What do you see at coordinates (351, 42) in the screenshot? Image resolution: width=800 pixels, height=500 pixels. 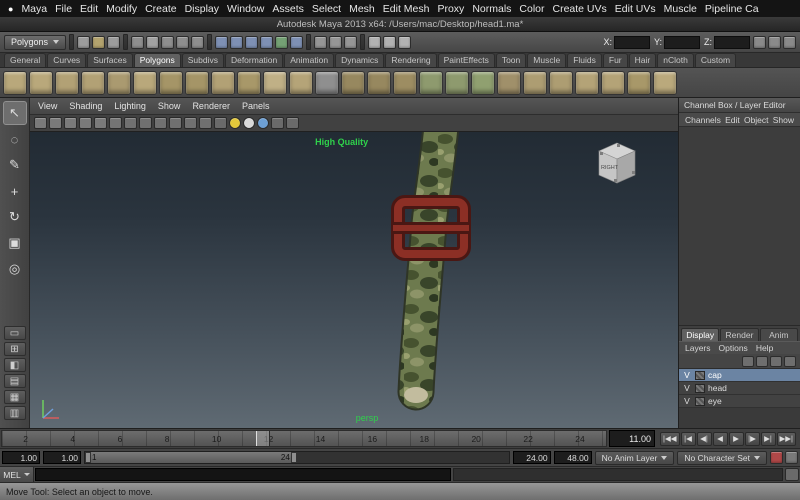 I see `construction-history-icon` at bounding box center [351, 42].